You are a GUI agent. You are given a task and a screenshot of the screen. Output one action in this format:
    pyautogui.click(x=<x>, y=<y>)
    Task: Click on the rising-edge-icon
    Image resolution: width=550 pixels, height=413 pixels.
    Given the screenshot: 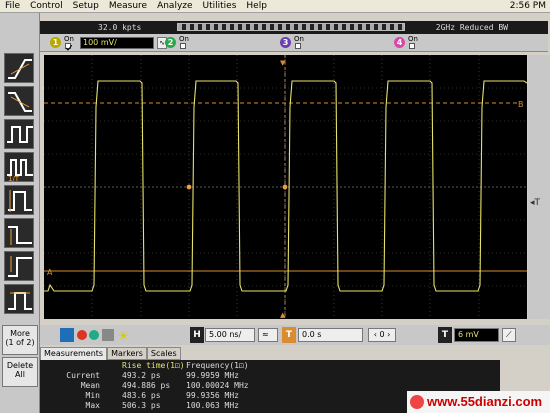 What is the action you would take?
    pyautogui.click(x=20, y=69)
    